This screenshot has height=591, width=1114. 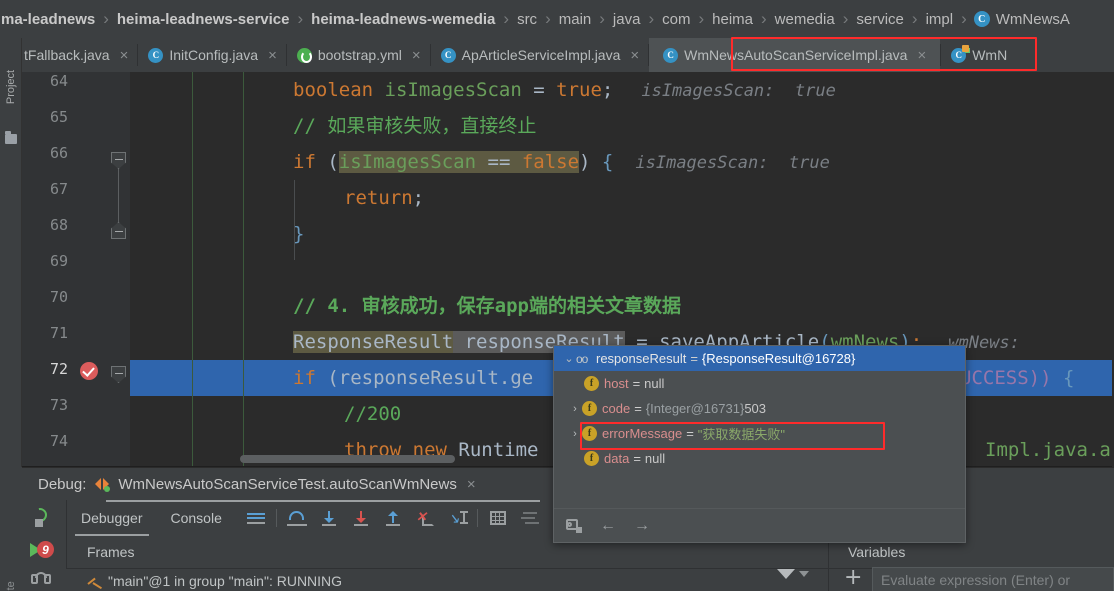 What do you see at coordinates (960, 53) in the screenshot?
I see `class-icon: C` at bounding box center [960, 53].